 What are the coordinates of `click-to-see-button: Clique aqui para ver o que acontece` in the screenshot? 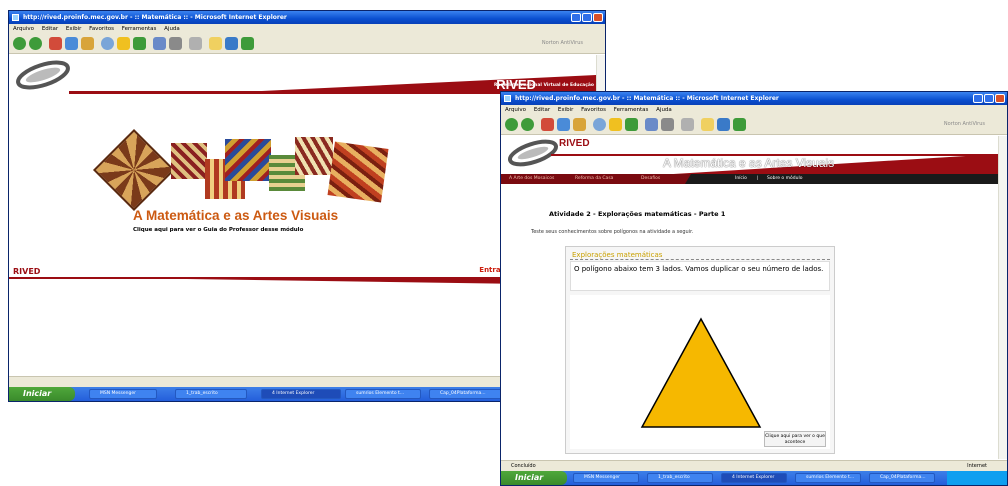 It's located at (795, 439).